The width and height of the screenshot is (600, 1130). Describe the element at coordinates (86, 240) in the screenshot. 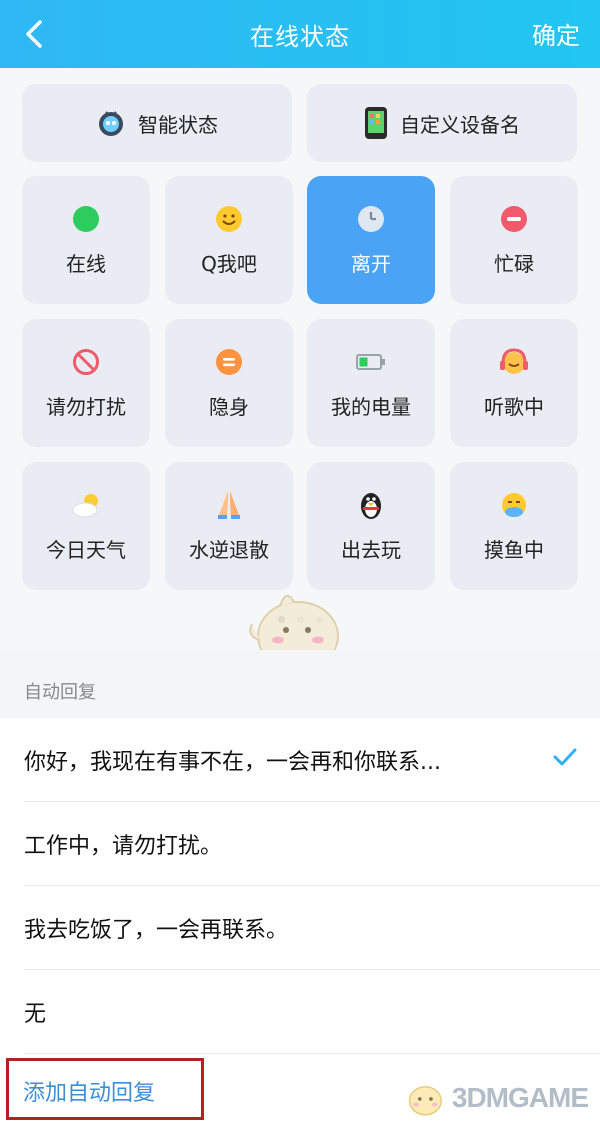

I see `status-online: 在线` at that location.